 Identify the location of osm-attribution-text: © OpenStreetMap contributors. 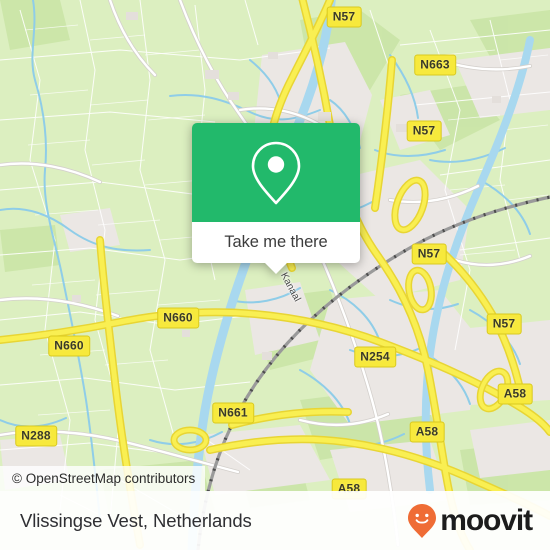
(104, 478).